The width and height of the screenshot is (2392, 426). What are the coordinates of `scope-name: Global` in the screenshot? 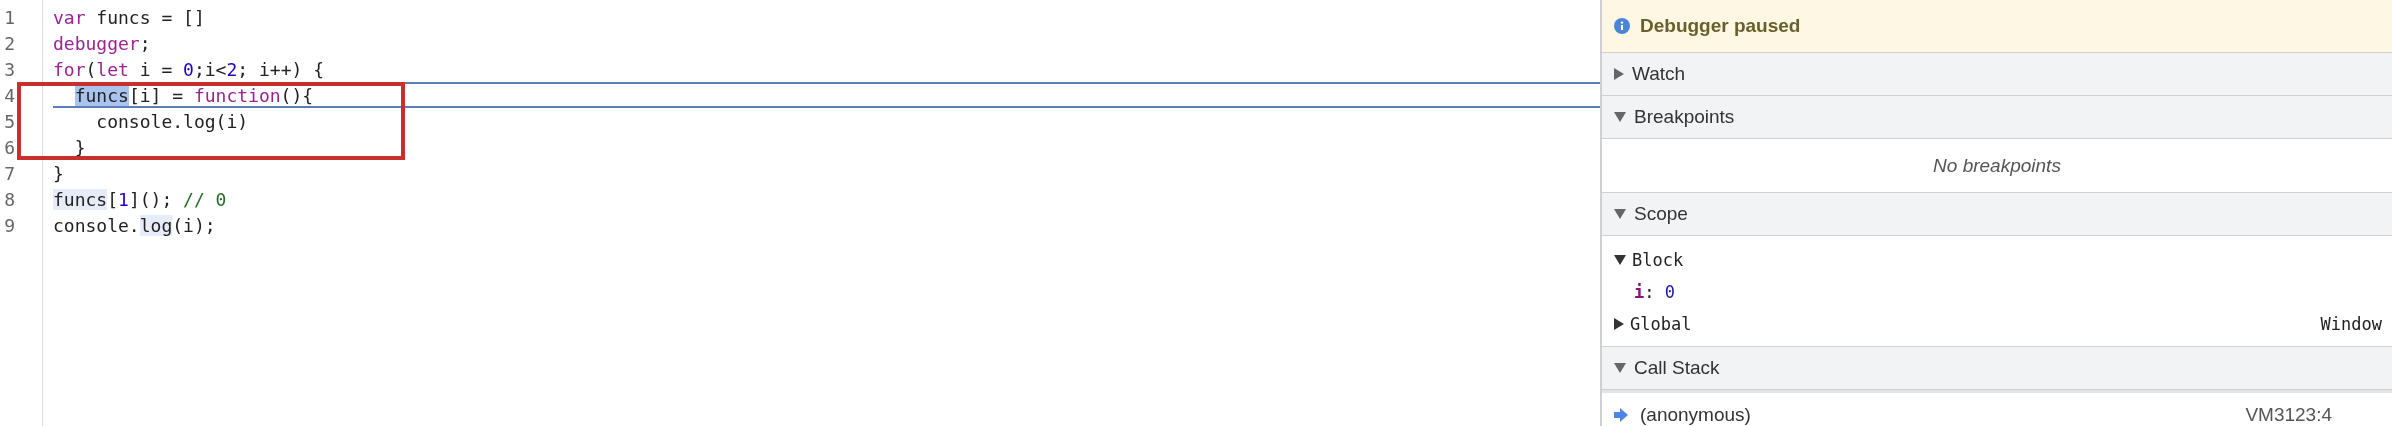 It's located at (1661, 324).